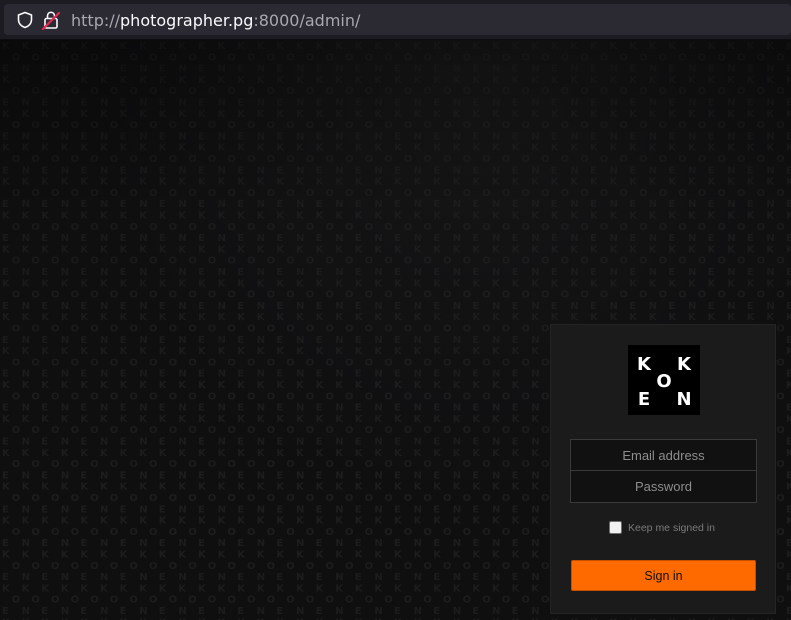 Image resolution: width=791 pixels, height=620 pixels. What do you see at coordinates (307, 20) in the screenshot?
I see `url-path: :8000/admin/` at bounding box center [307, 20].